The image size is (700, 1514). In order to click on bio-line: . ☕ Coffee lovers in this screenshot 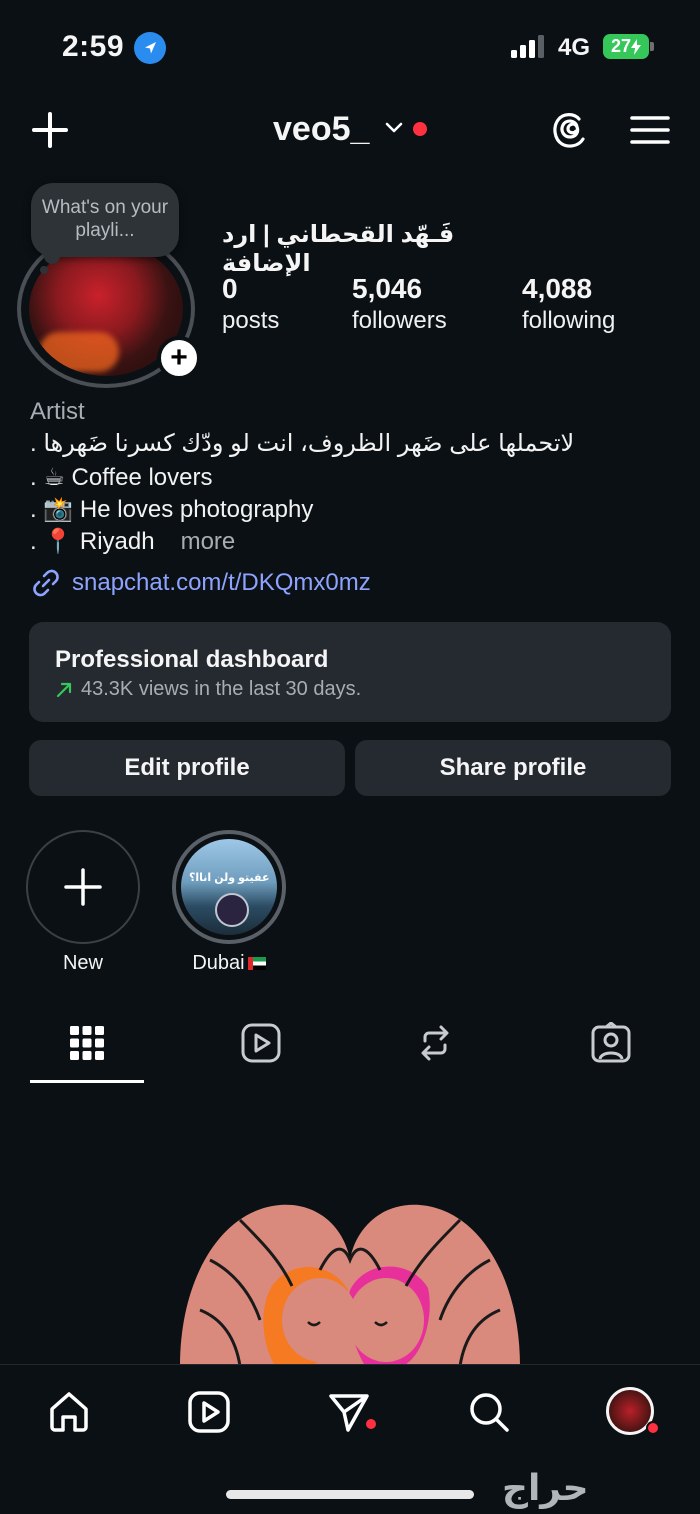, I will do `click(121, 477)`.